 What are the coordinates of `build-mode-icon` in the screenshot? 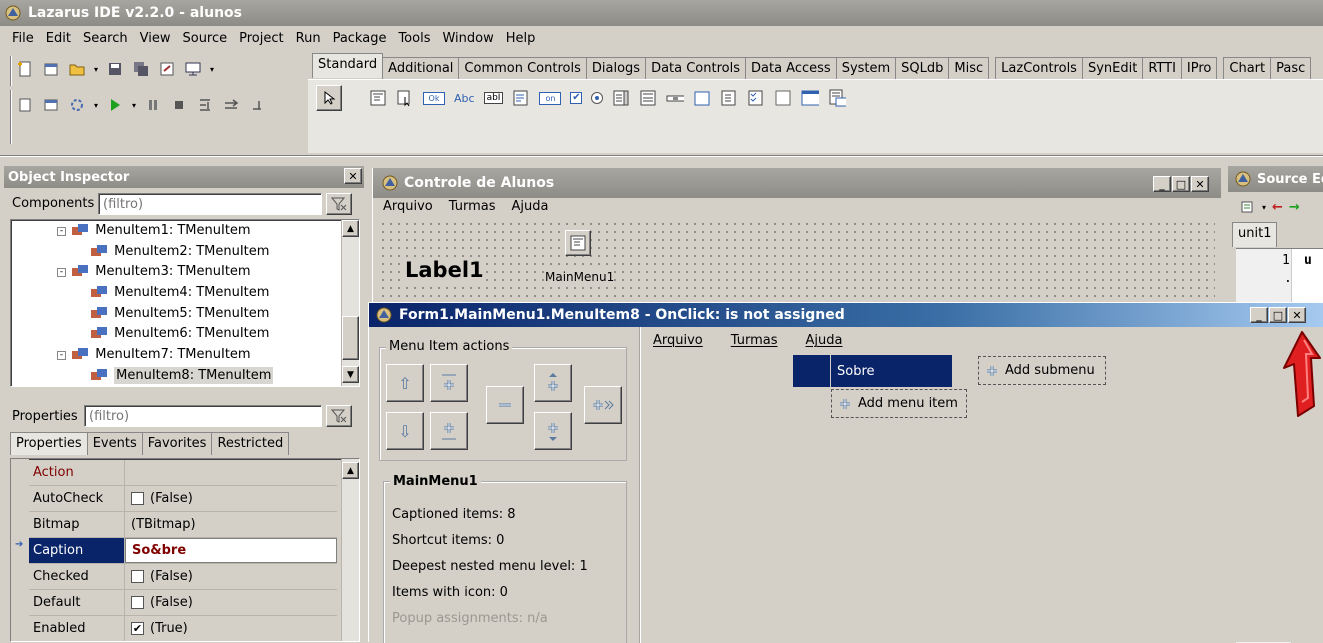 It's located at (77, 105).